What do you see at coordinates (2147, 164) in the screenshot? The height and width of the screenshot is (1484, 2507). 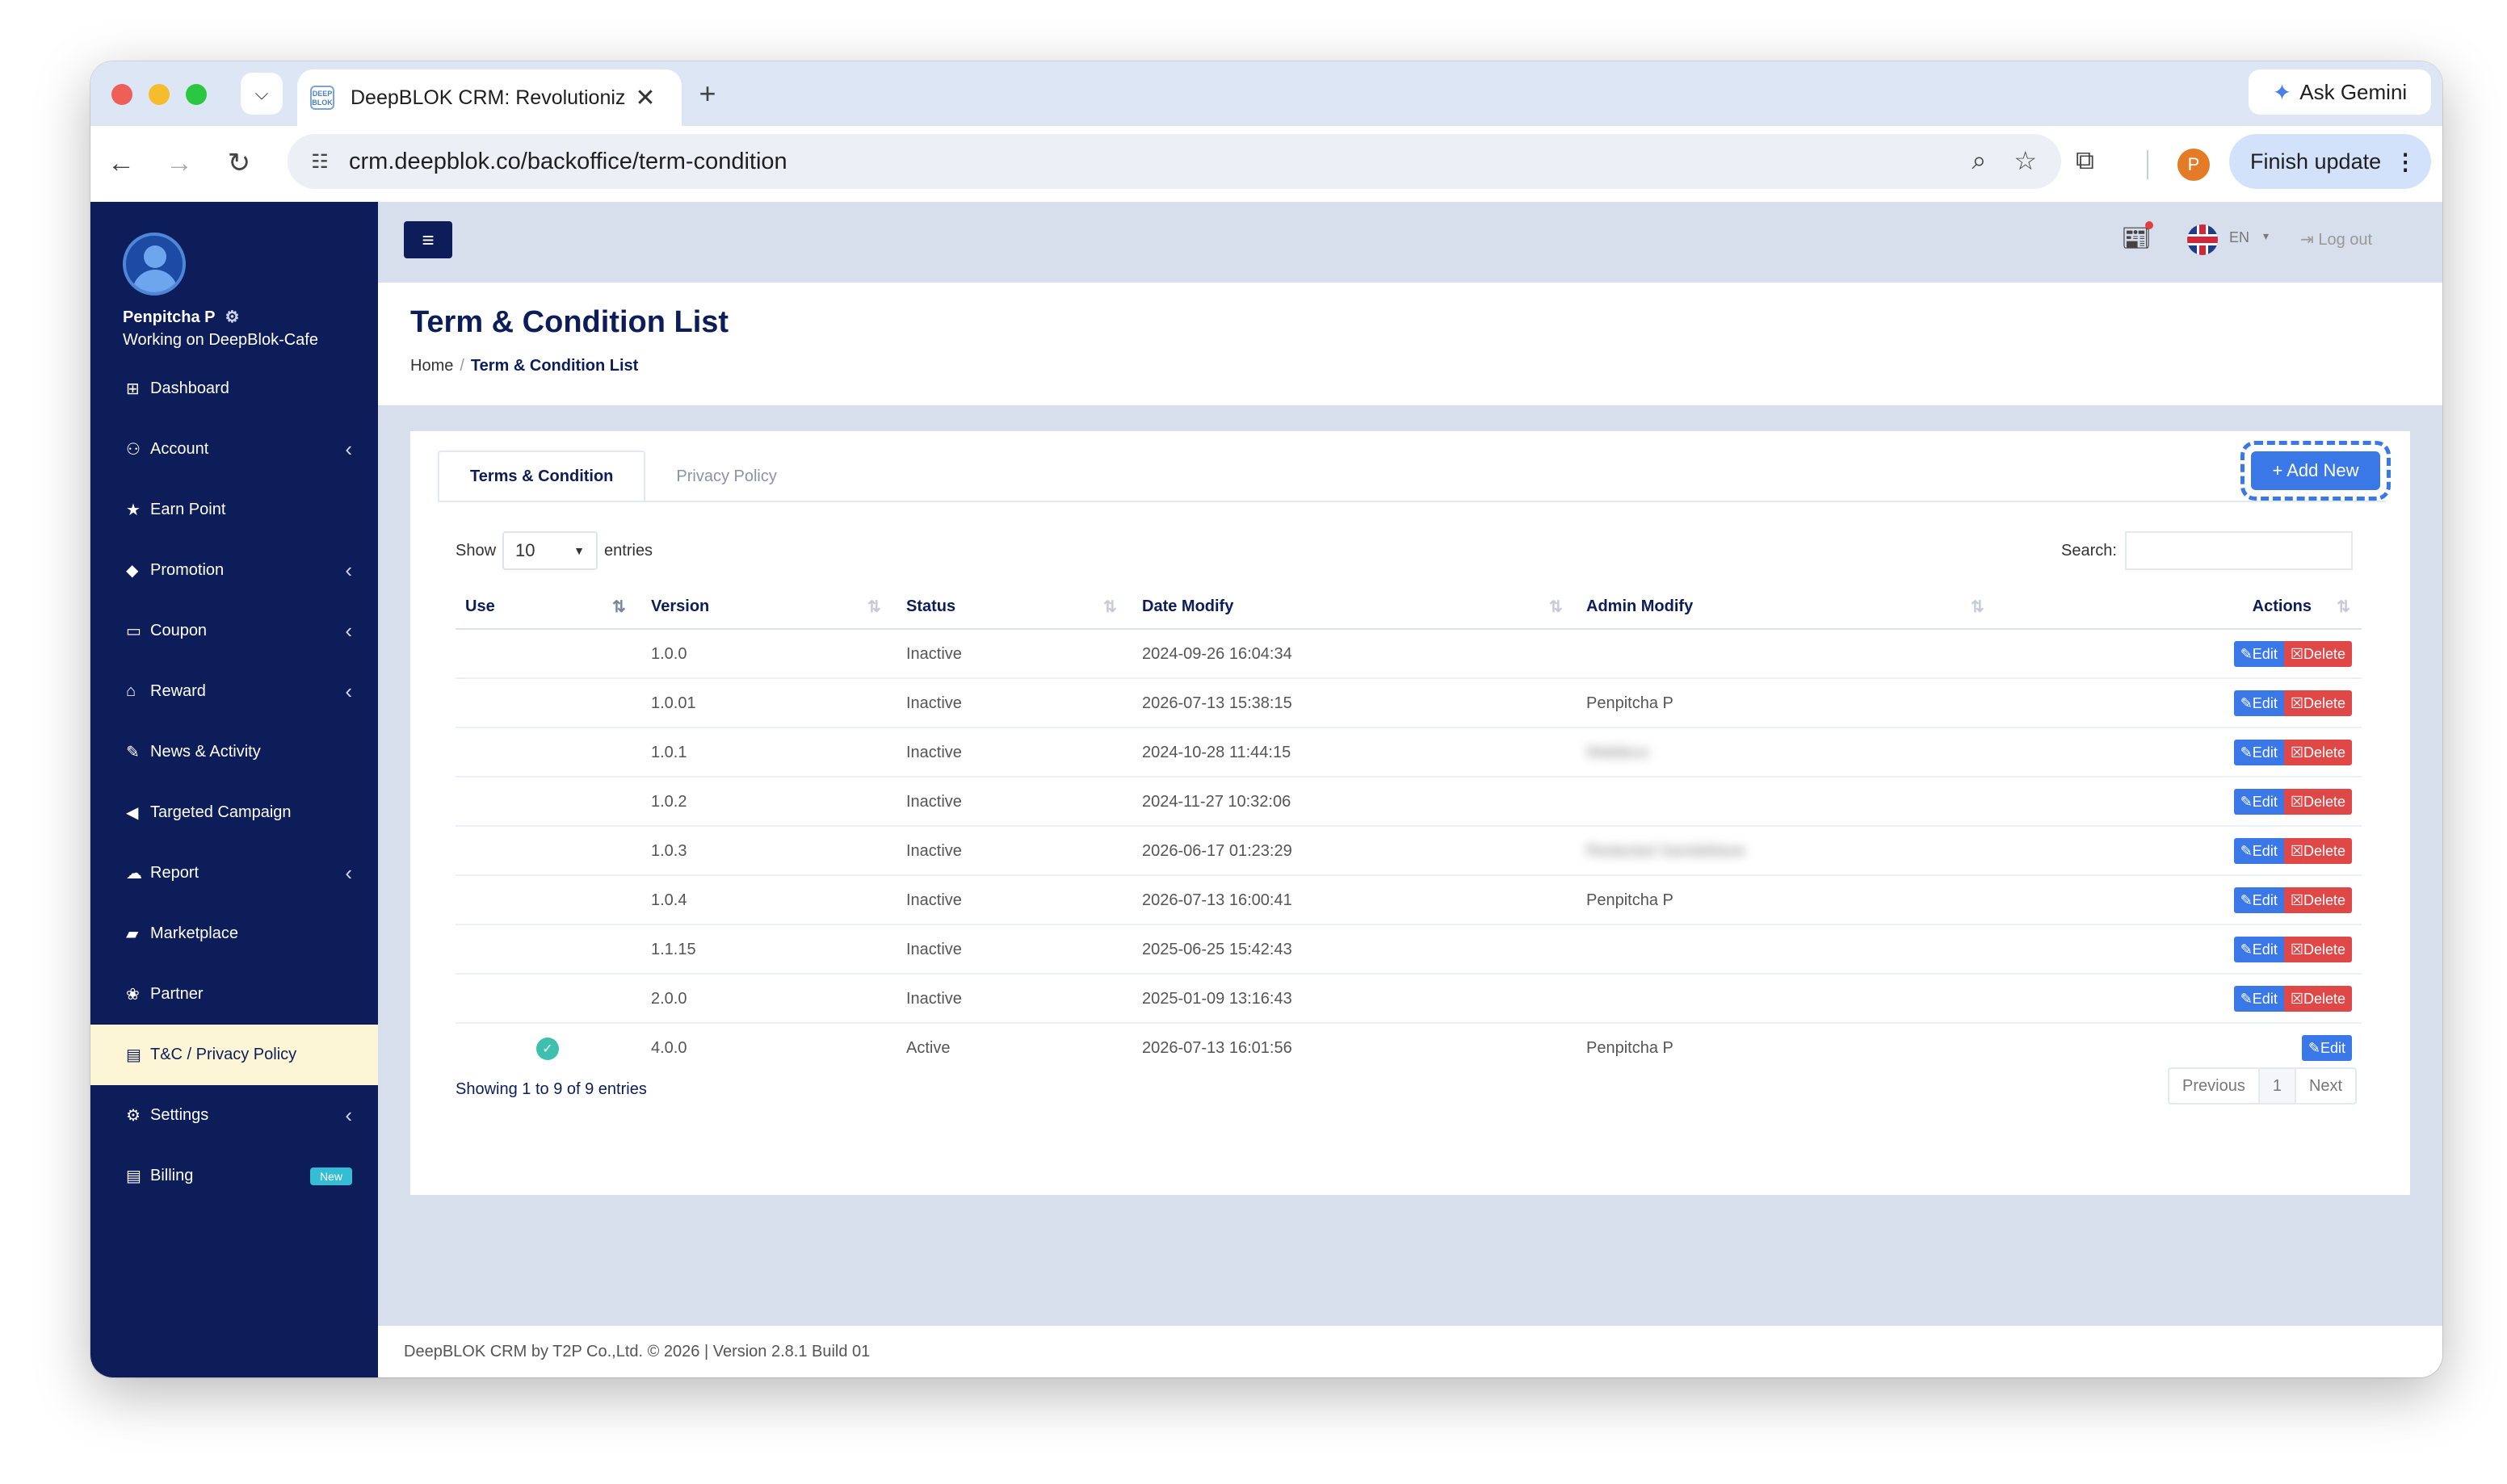 I see `toolbar-divider` at bounding box center [2147, 164].